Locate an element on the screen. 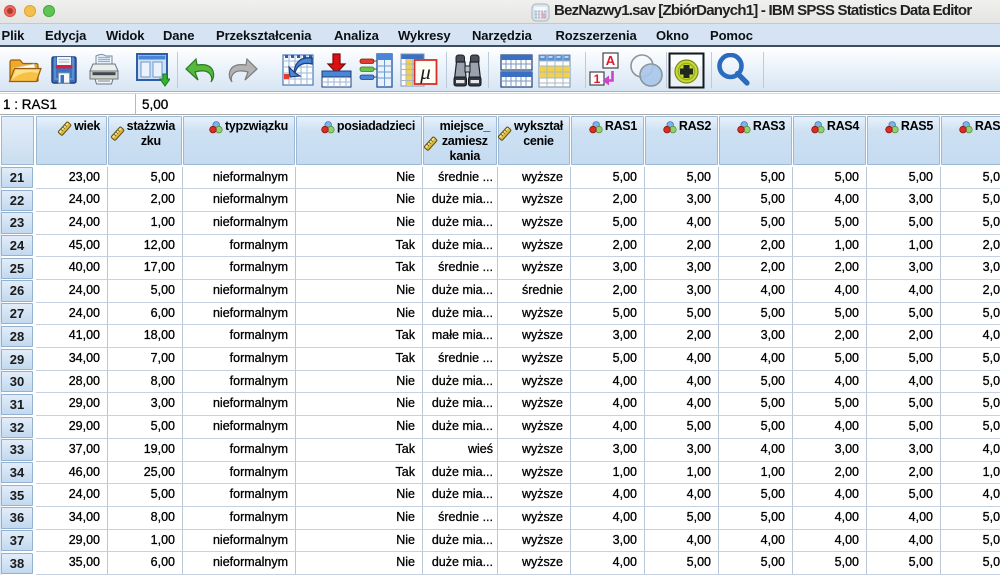 This screenshot has width=1000, height=575. svg-text: μ is located at coordinates (425, 72).